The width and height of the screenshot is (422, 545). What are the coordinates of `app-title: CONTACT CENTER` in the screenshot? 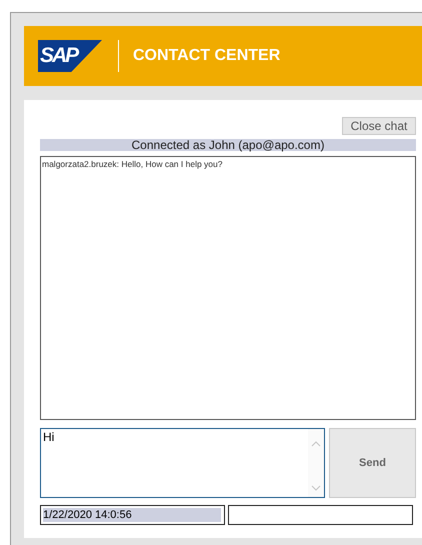 It's located at (206, 56).